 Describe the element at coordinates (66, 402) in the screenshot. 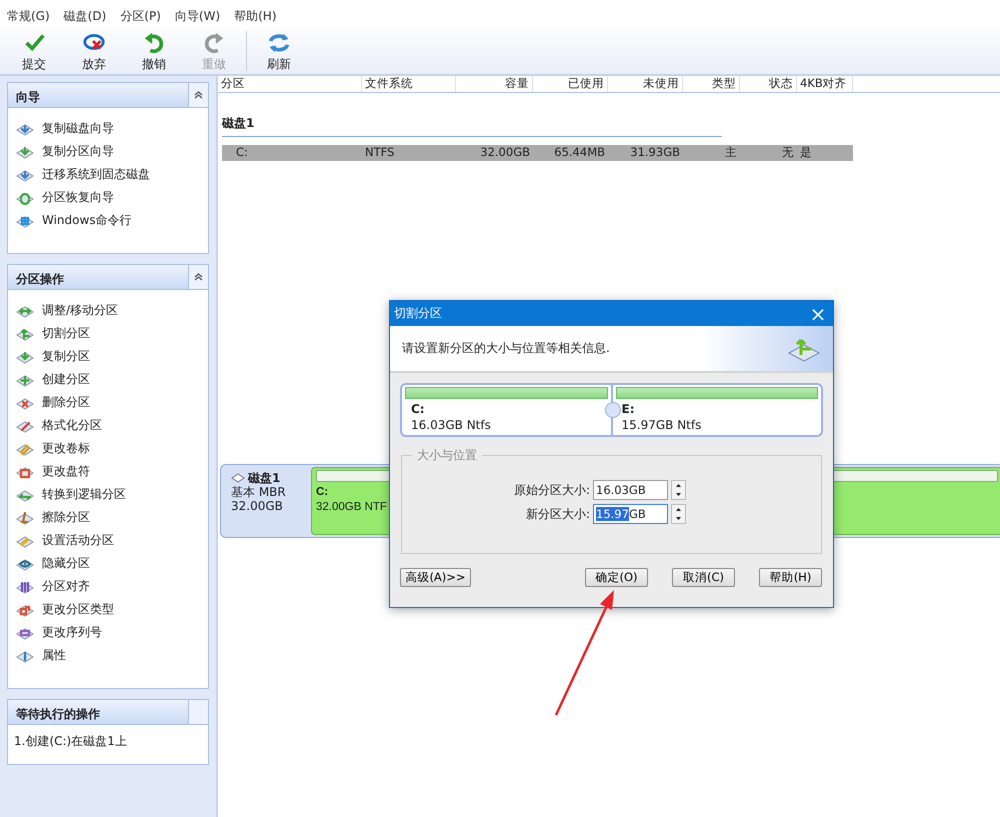

I see `item-label: 删除分区` at that location.